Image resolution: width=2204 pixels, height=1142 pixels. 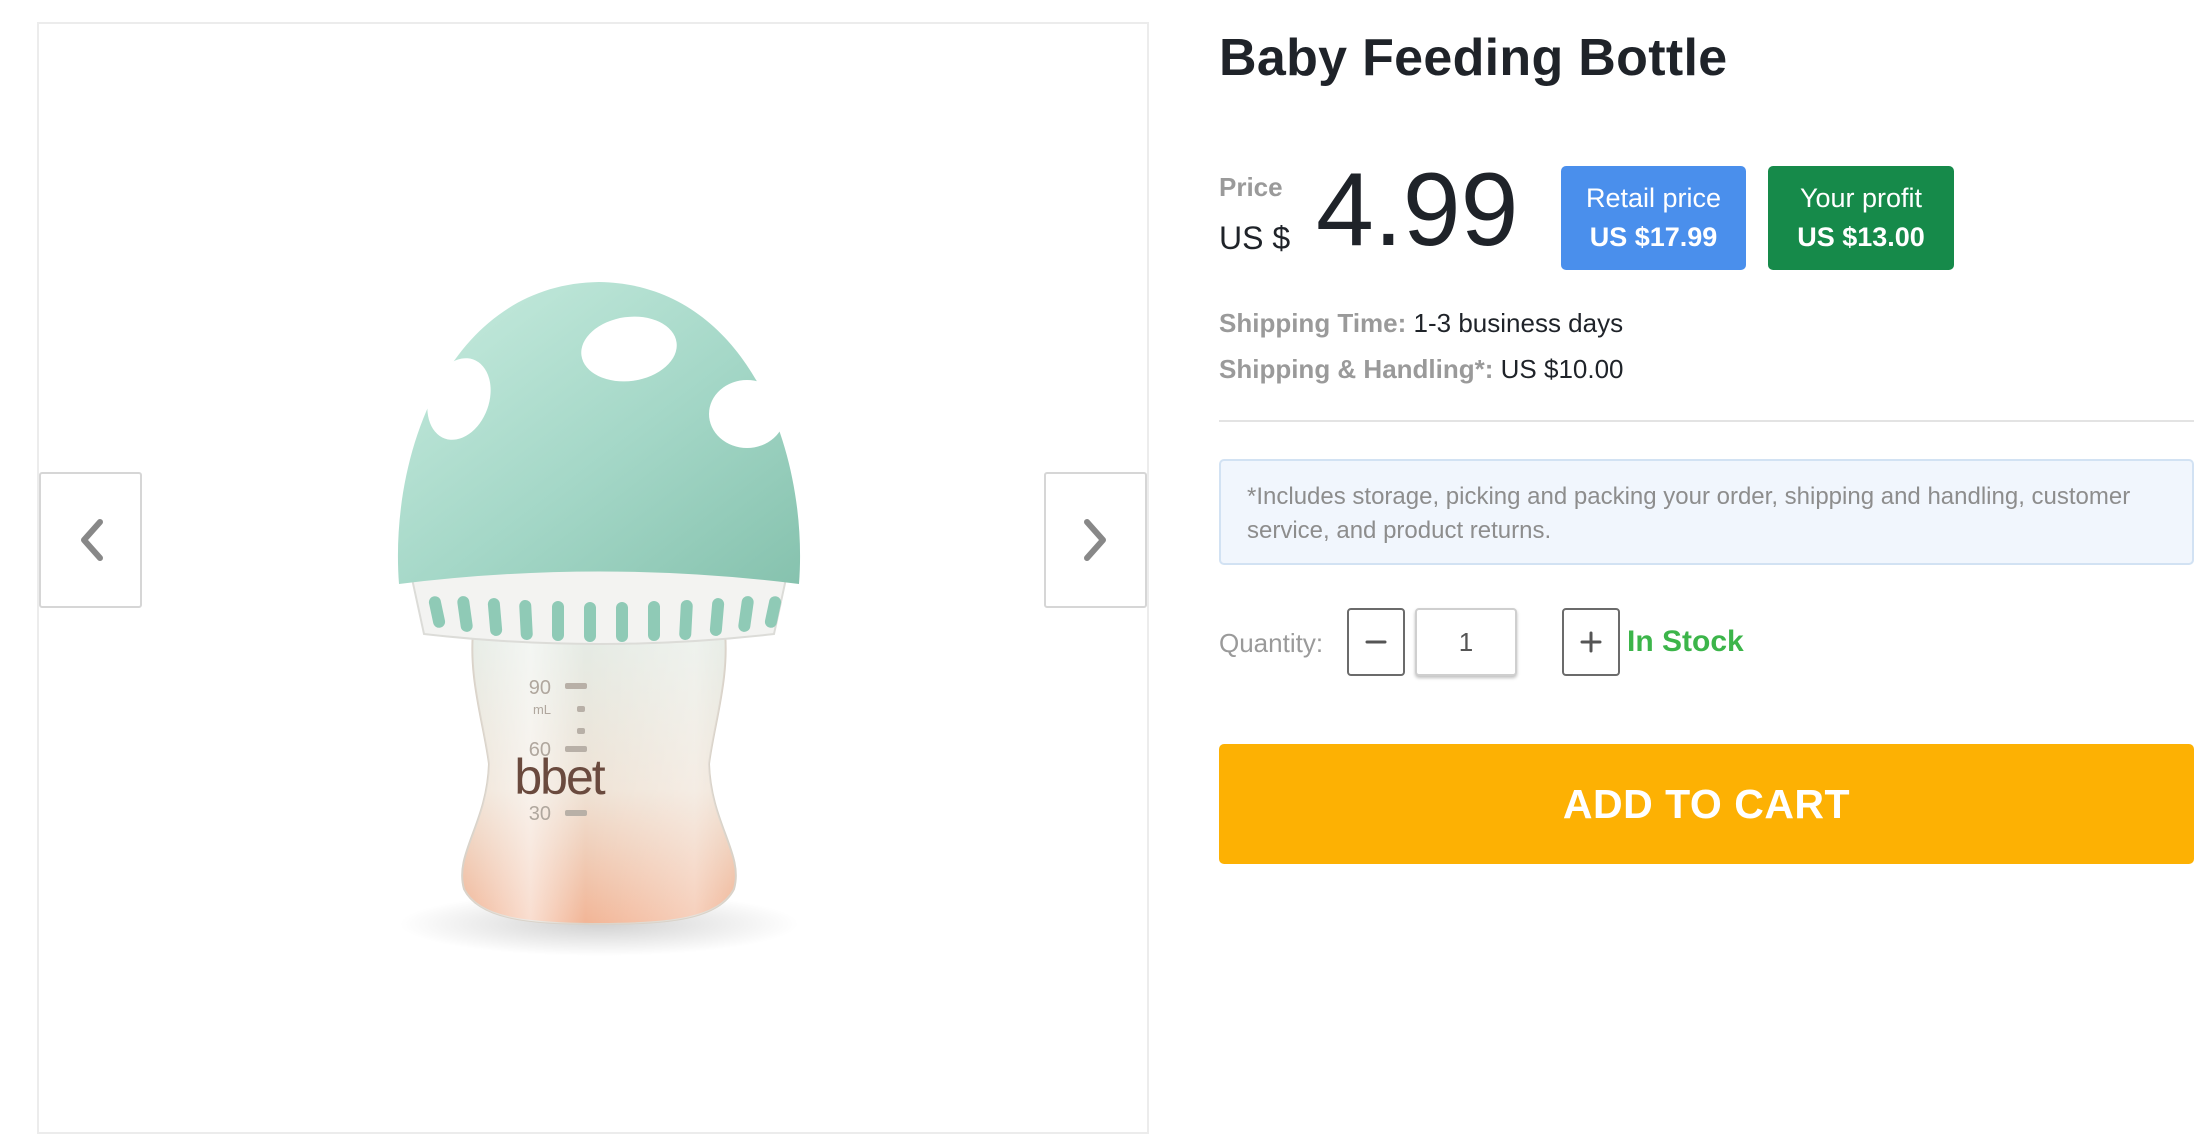 I want to click on price-value: 4.99, so click(x=1417, y=210).